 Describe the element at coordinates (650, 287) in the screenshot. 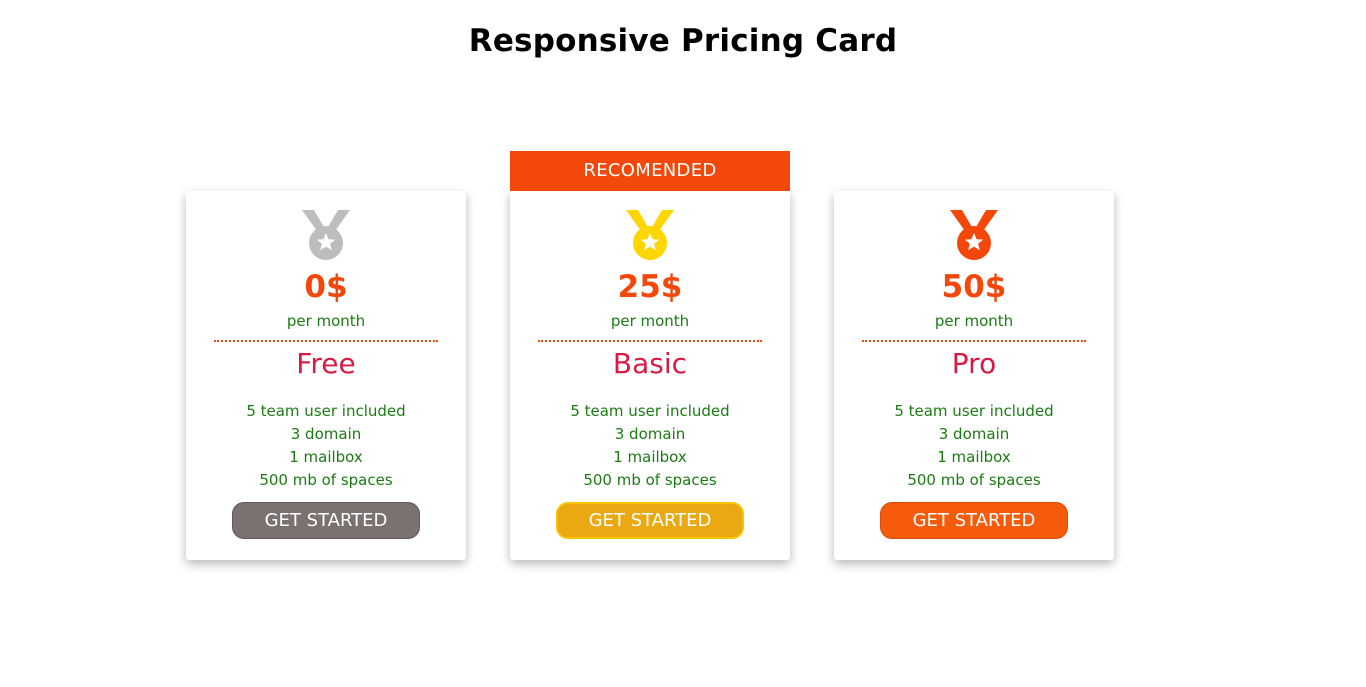

I see `plan-price: 25$` at that location.